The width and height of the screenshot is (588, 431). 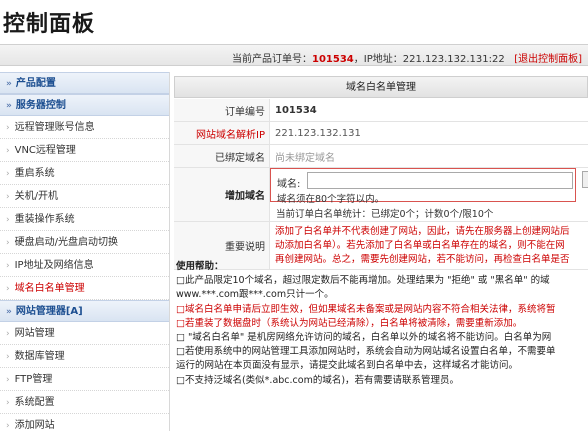 I want to click on sidebar-section-label: 产品配置, so click(x=35, y=83).